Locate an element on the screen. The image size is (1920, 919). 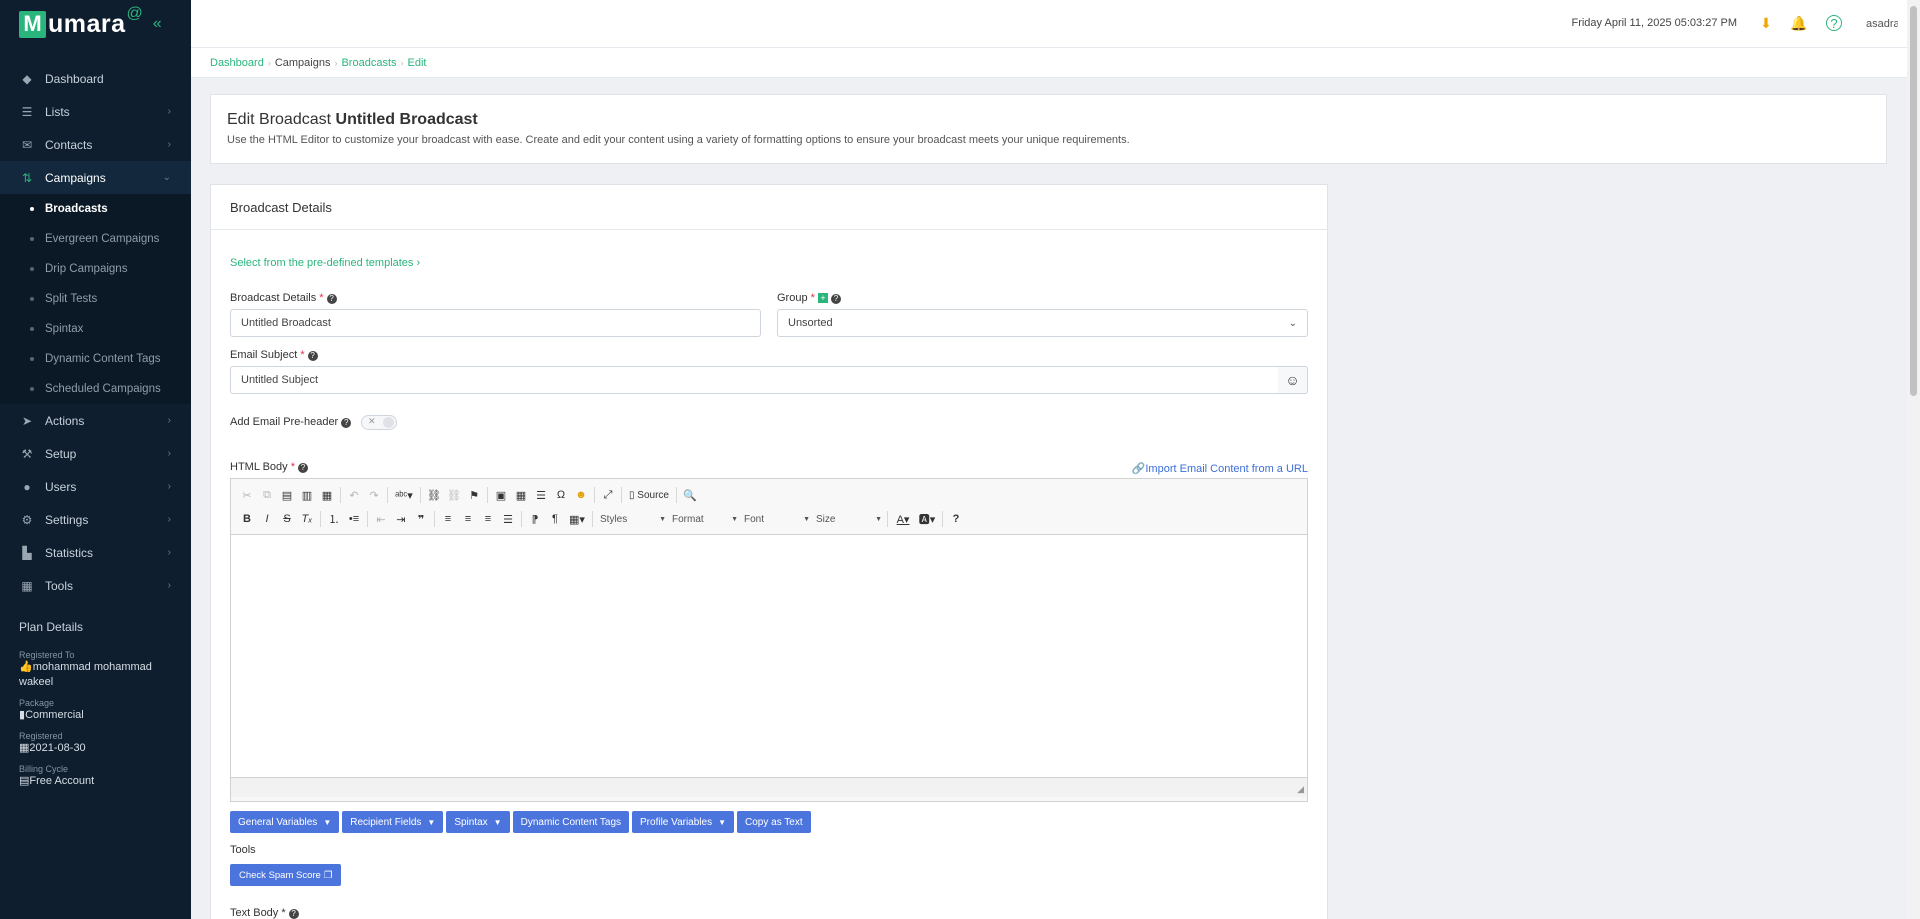
special-char-icon: Ω is located at coordinates (561, 495).